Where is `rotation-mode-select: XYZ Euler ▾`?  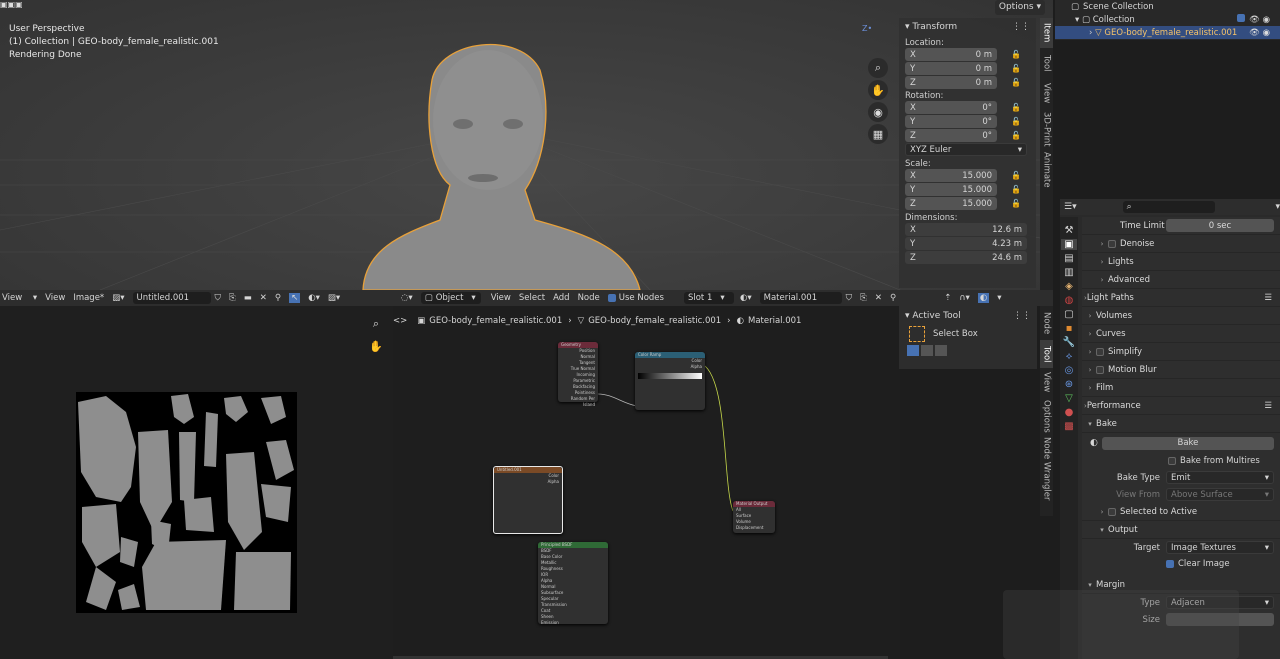 rotation-mode-select: XYZ Euler ▾ is located at coordinates (966, 149).